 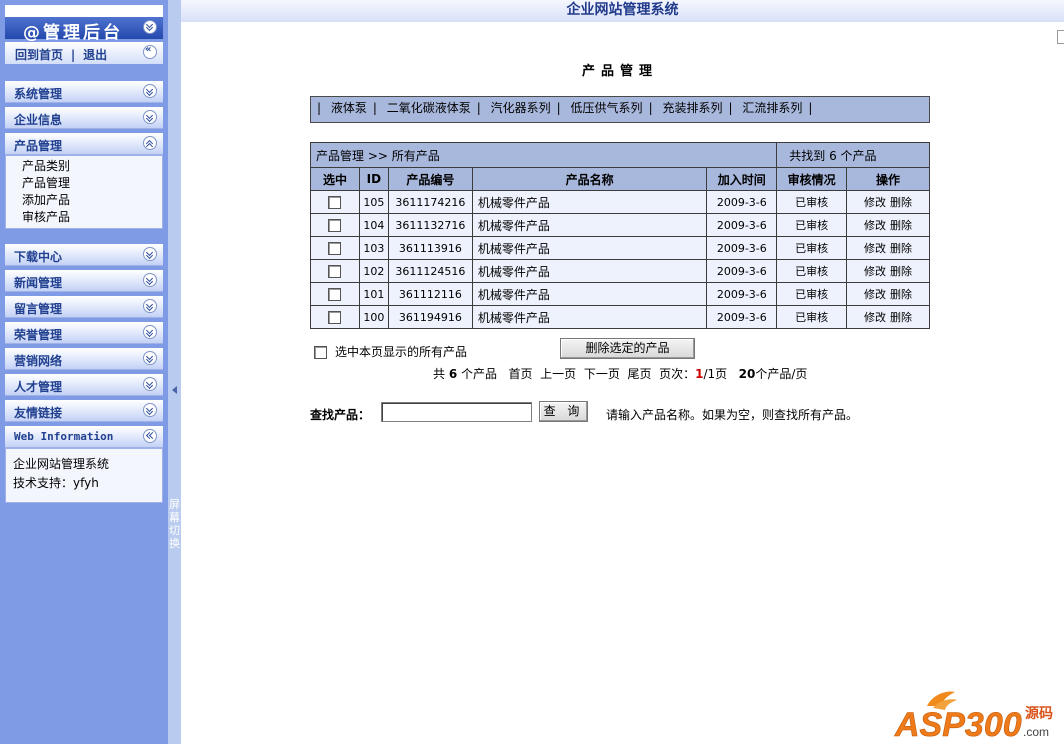 I want to click on pager-prev: 上一页, so click(x=558, y=374).